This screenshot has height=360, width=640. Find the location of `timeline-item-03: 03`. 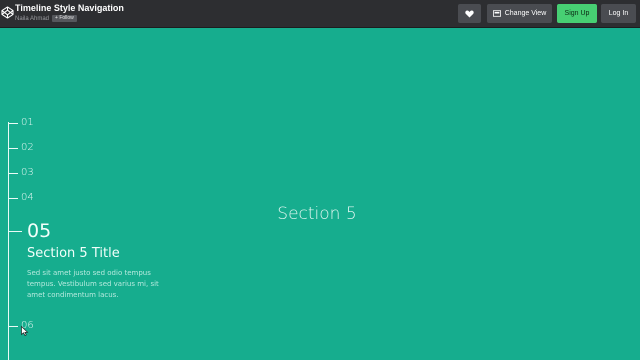

timeline-item-03: 03 is located at coordinates (21, 173).